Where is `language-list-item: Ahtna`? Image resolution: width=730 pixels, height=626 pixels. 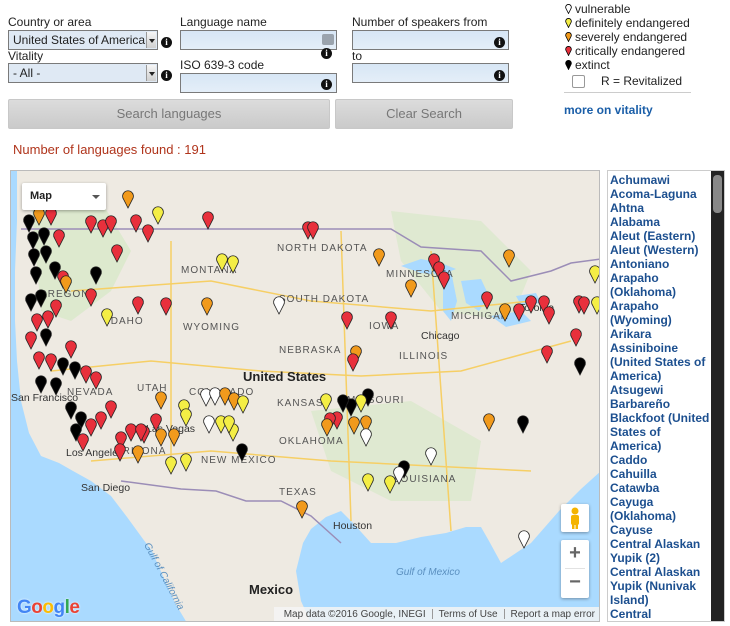
language-list-item: Ahtna is located at coordinates (661, 208).